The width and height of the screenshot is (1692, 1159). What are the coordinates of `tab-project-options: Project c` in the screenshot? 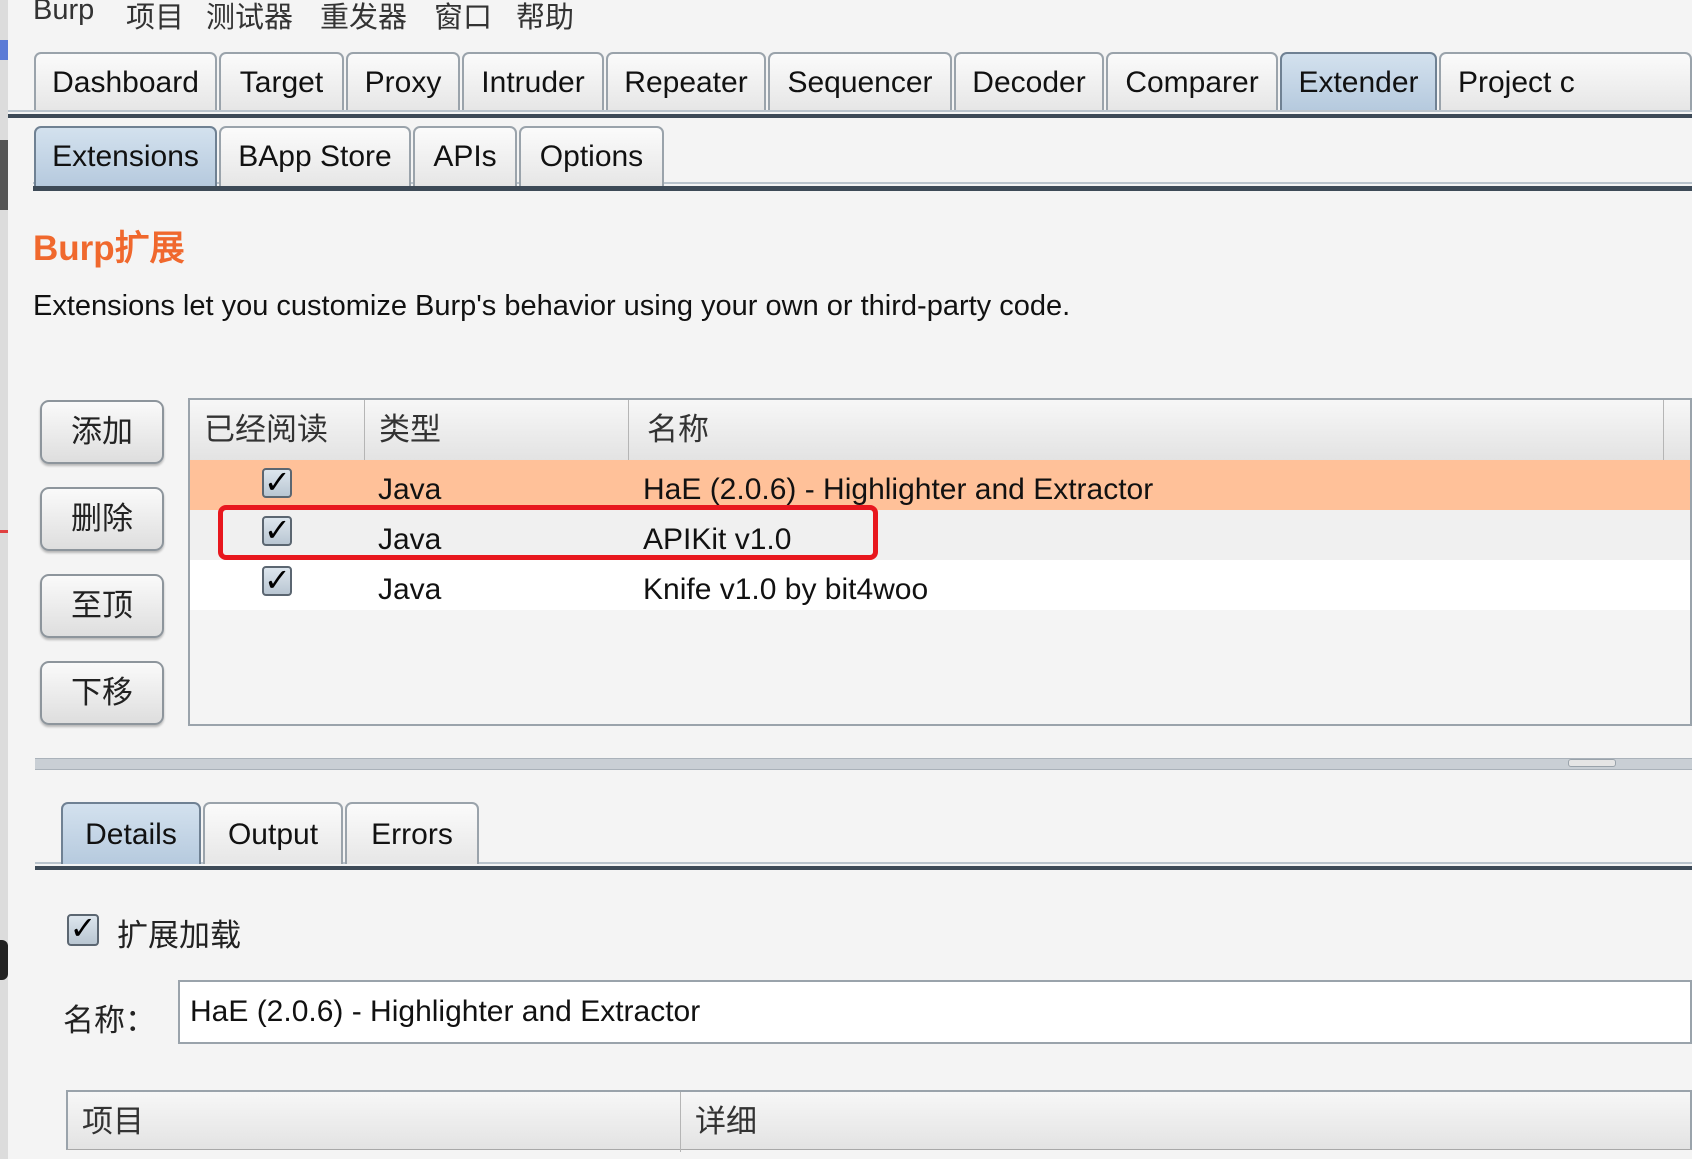 It's located at (1565, 81).